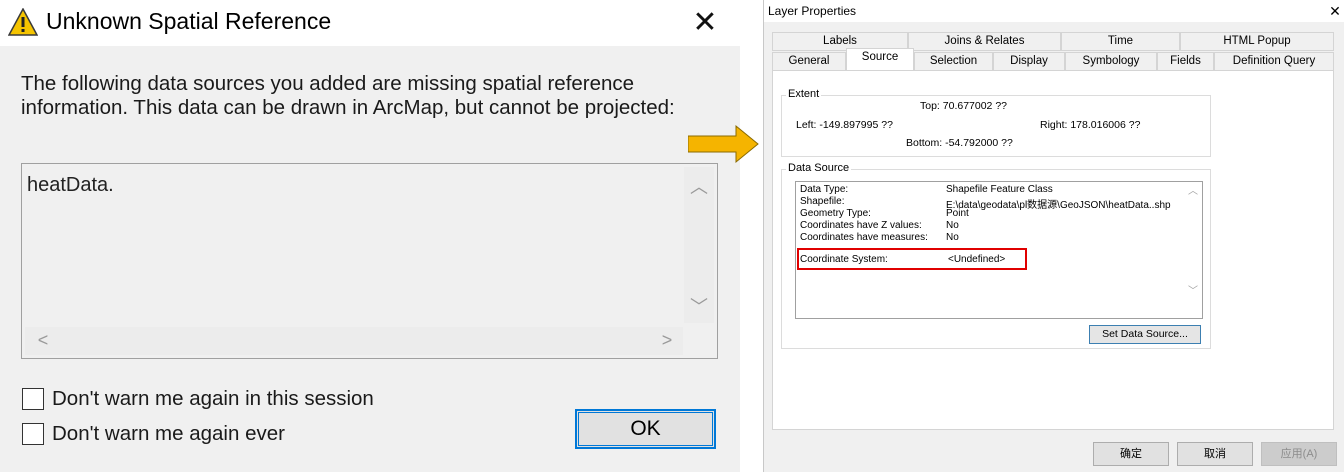 This screenshot has width=1344, height=472. Describe the element at coordinates (953, 61) in the screenshot. I see `tab-selection: Selection` at that location.